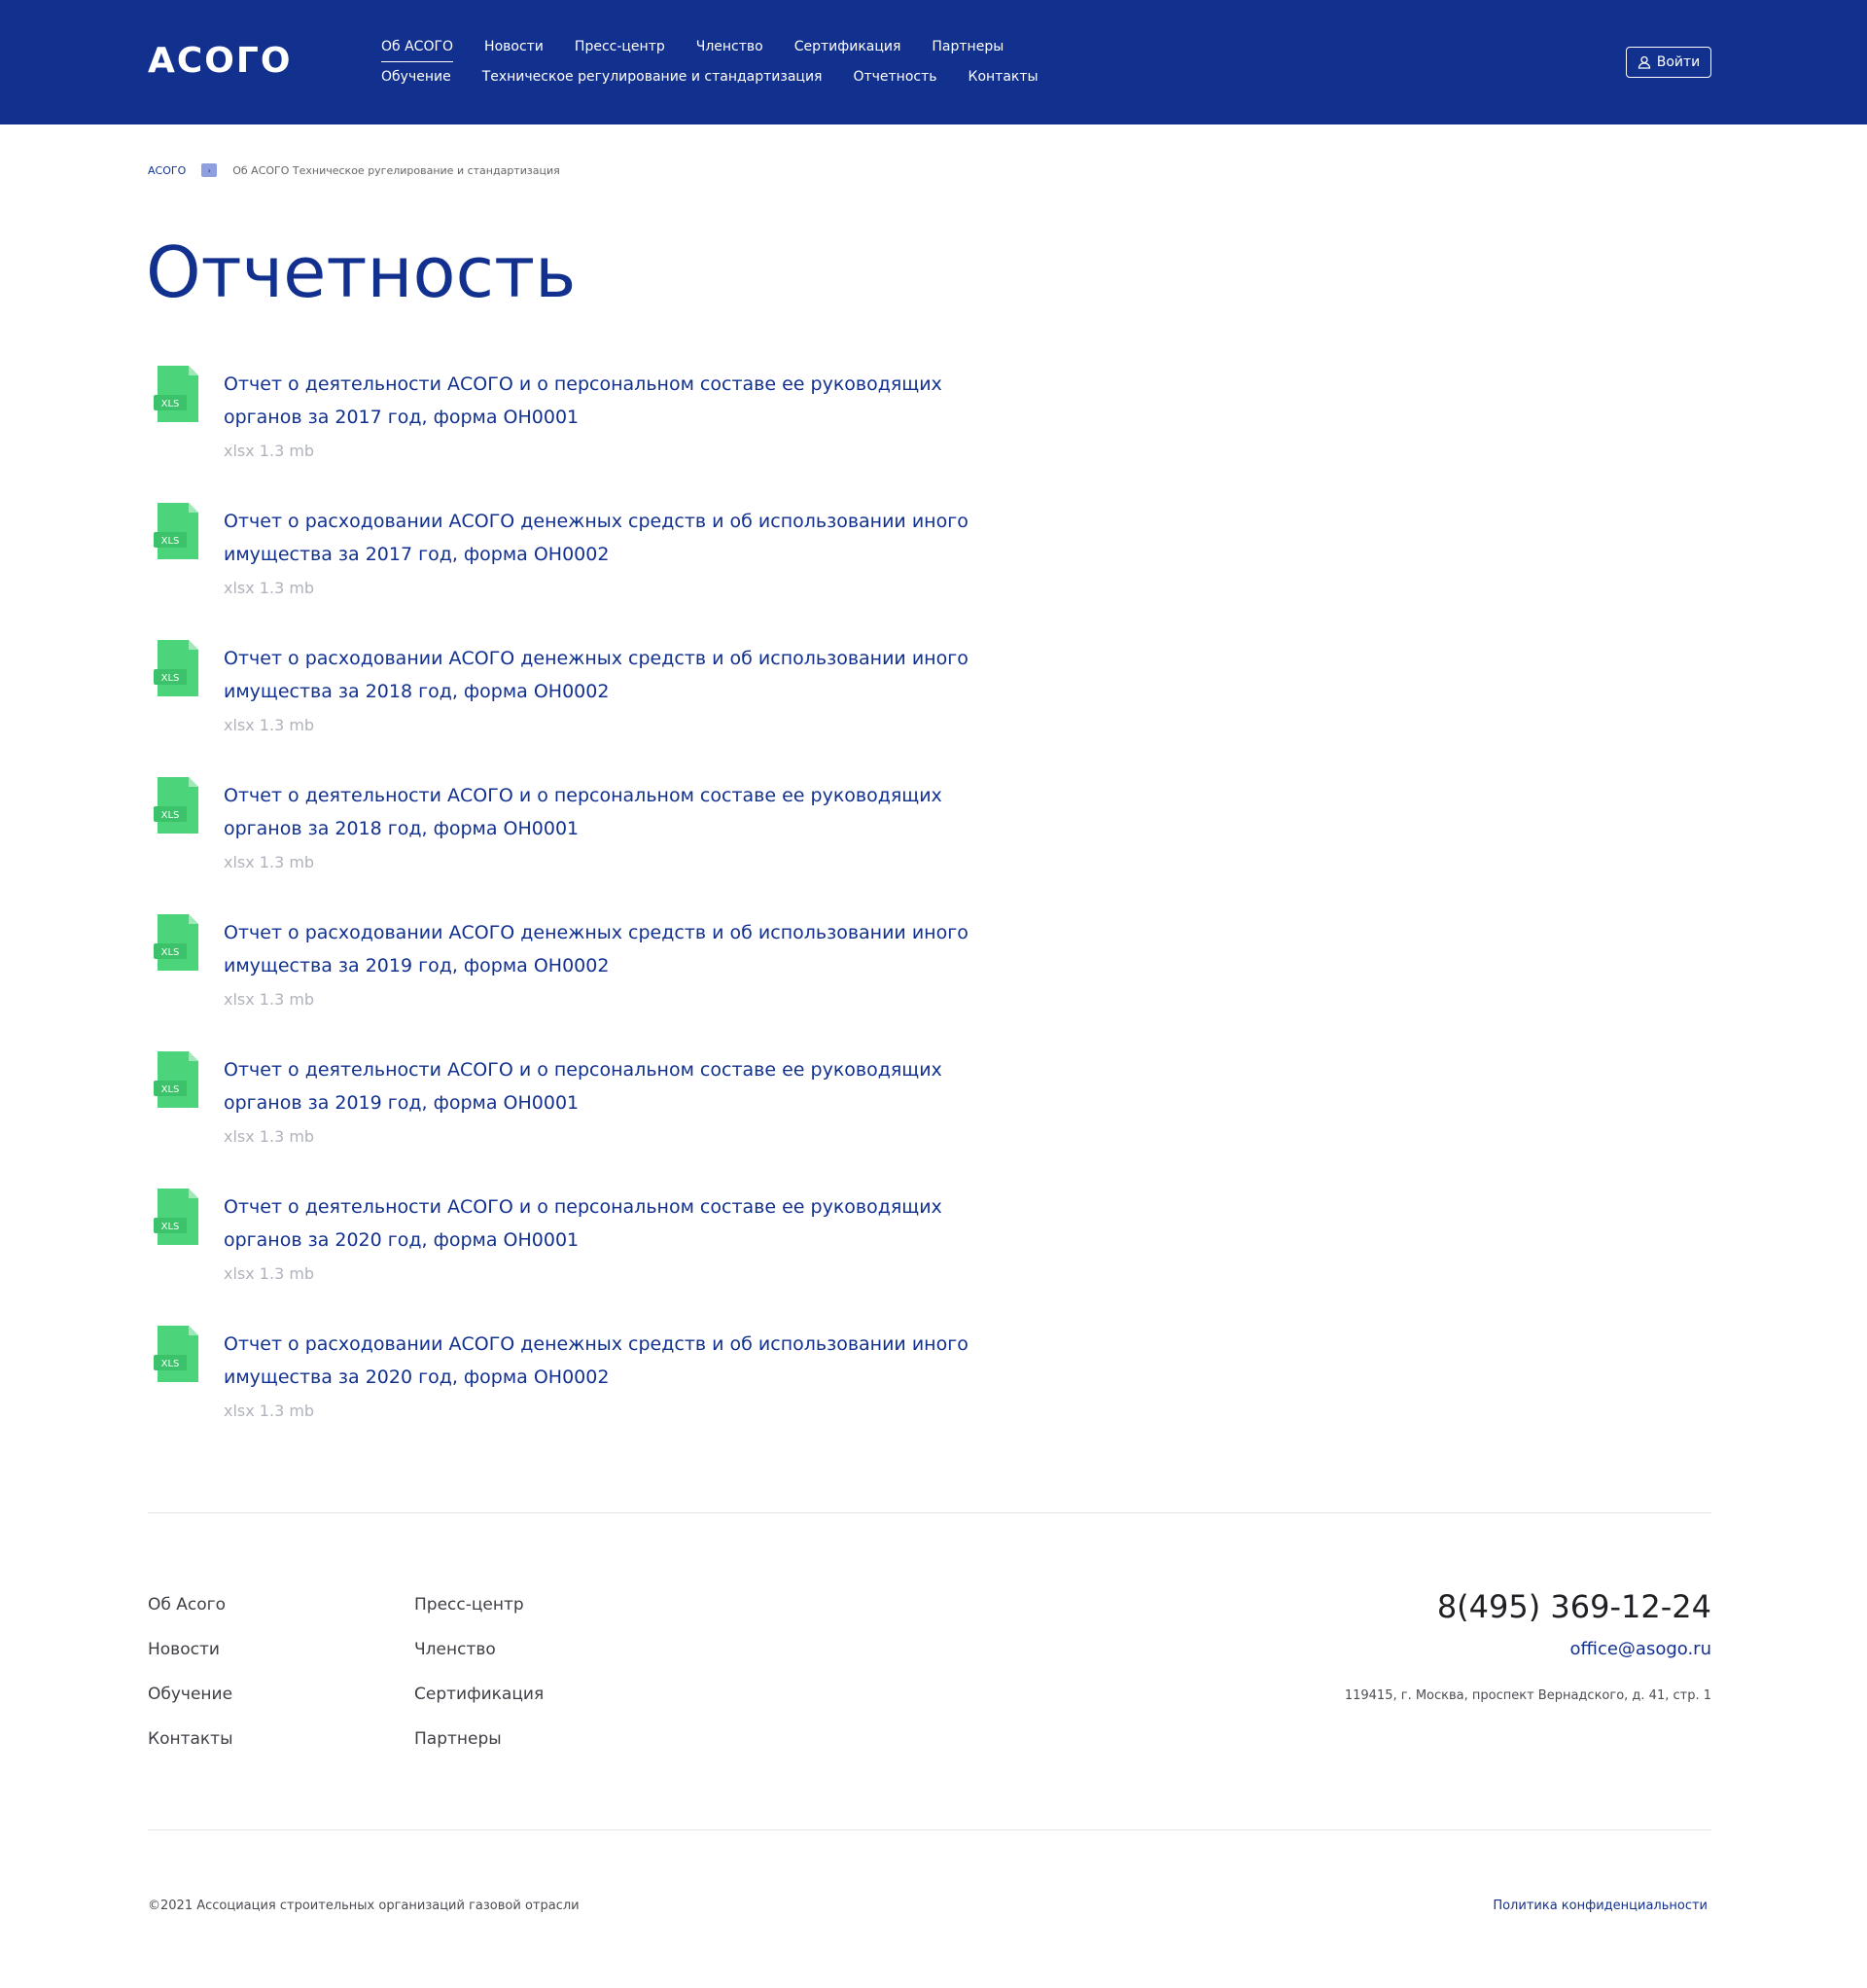 This screenshot has width=1867, height=1988. What do you see at coordinates (479, 1694) in the screenshot?
I see `footer-link-certification: Сертификация` at bounding box center [479, 1694].